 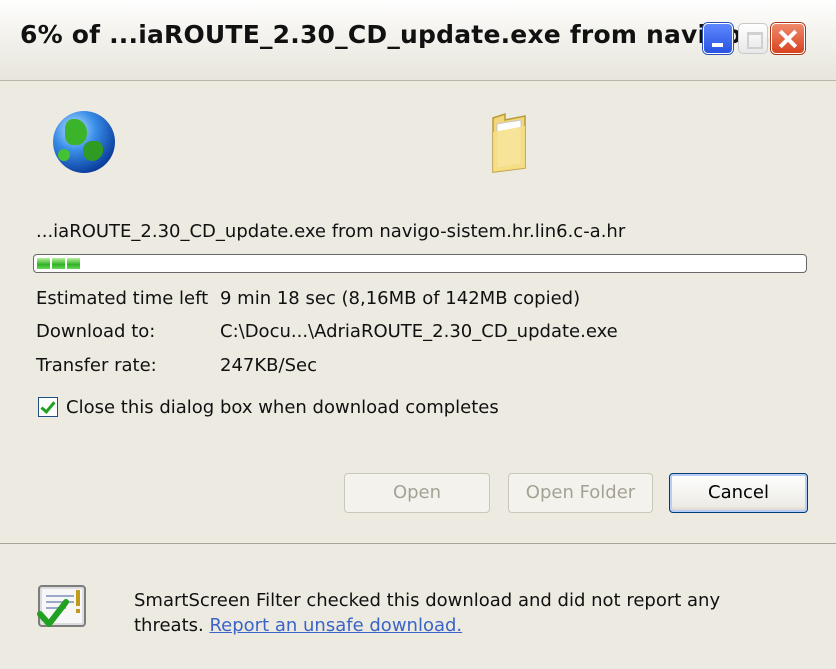 What do you see at coordinates (61, 606) in the screenshot?
I see `smartscreen-shield-icon` at bounding box center [61, 606].